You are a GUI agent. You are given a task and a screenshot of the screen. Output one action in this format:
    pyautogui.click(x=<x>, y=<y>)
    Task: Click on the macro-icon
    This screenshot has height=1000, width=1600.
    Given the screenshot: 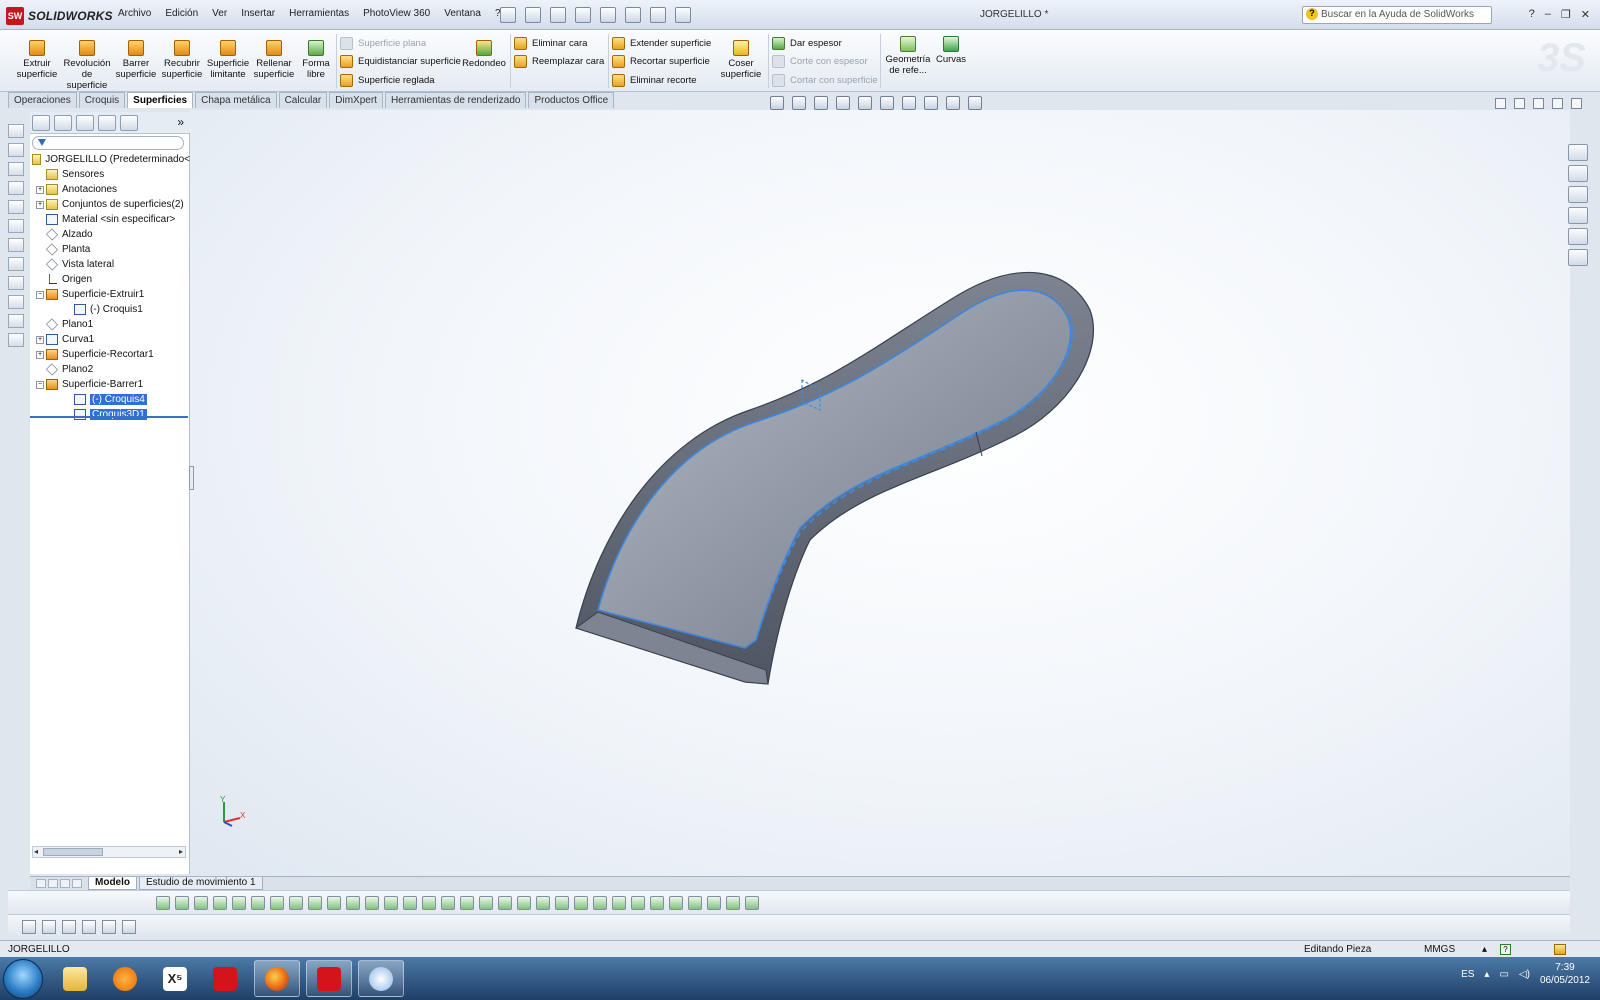 What is the action you would take?
    pyautogui.click(x=49, y=927)
    